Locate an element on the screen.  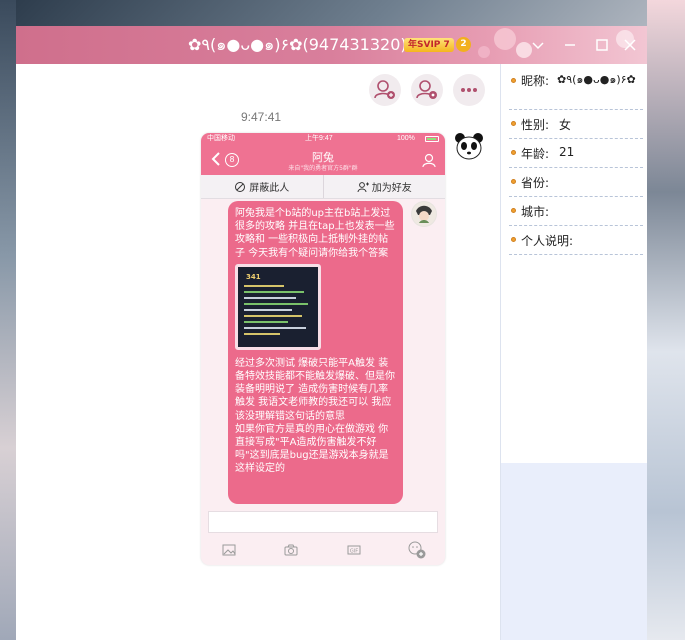
nickname-label: 昵称: is located at coordinates (535, 81).